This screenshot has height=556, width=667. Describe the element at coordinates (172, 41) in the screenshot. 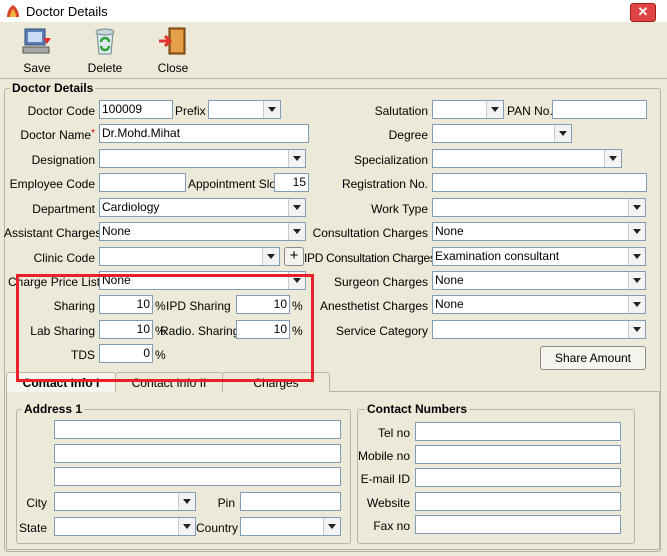

I see `exit-door-icon` at that location.